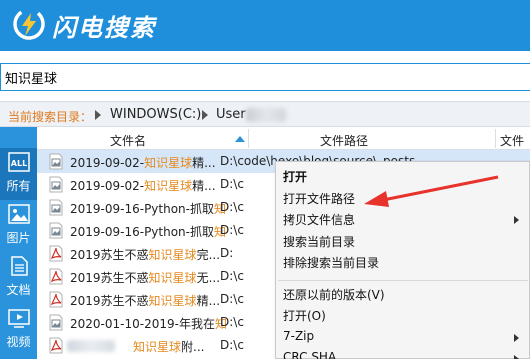 The image size is (530, 359). I want to click on picture-icon, so click(19, 214).